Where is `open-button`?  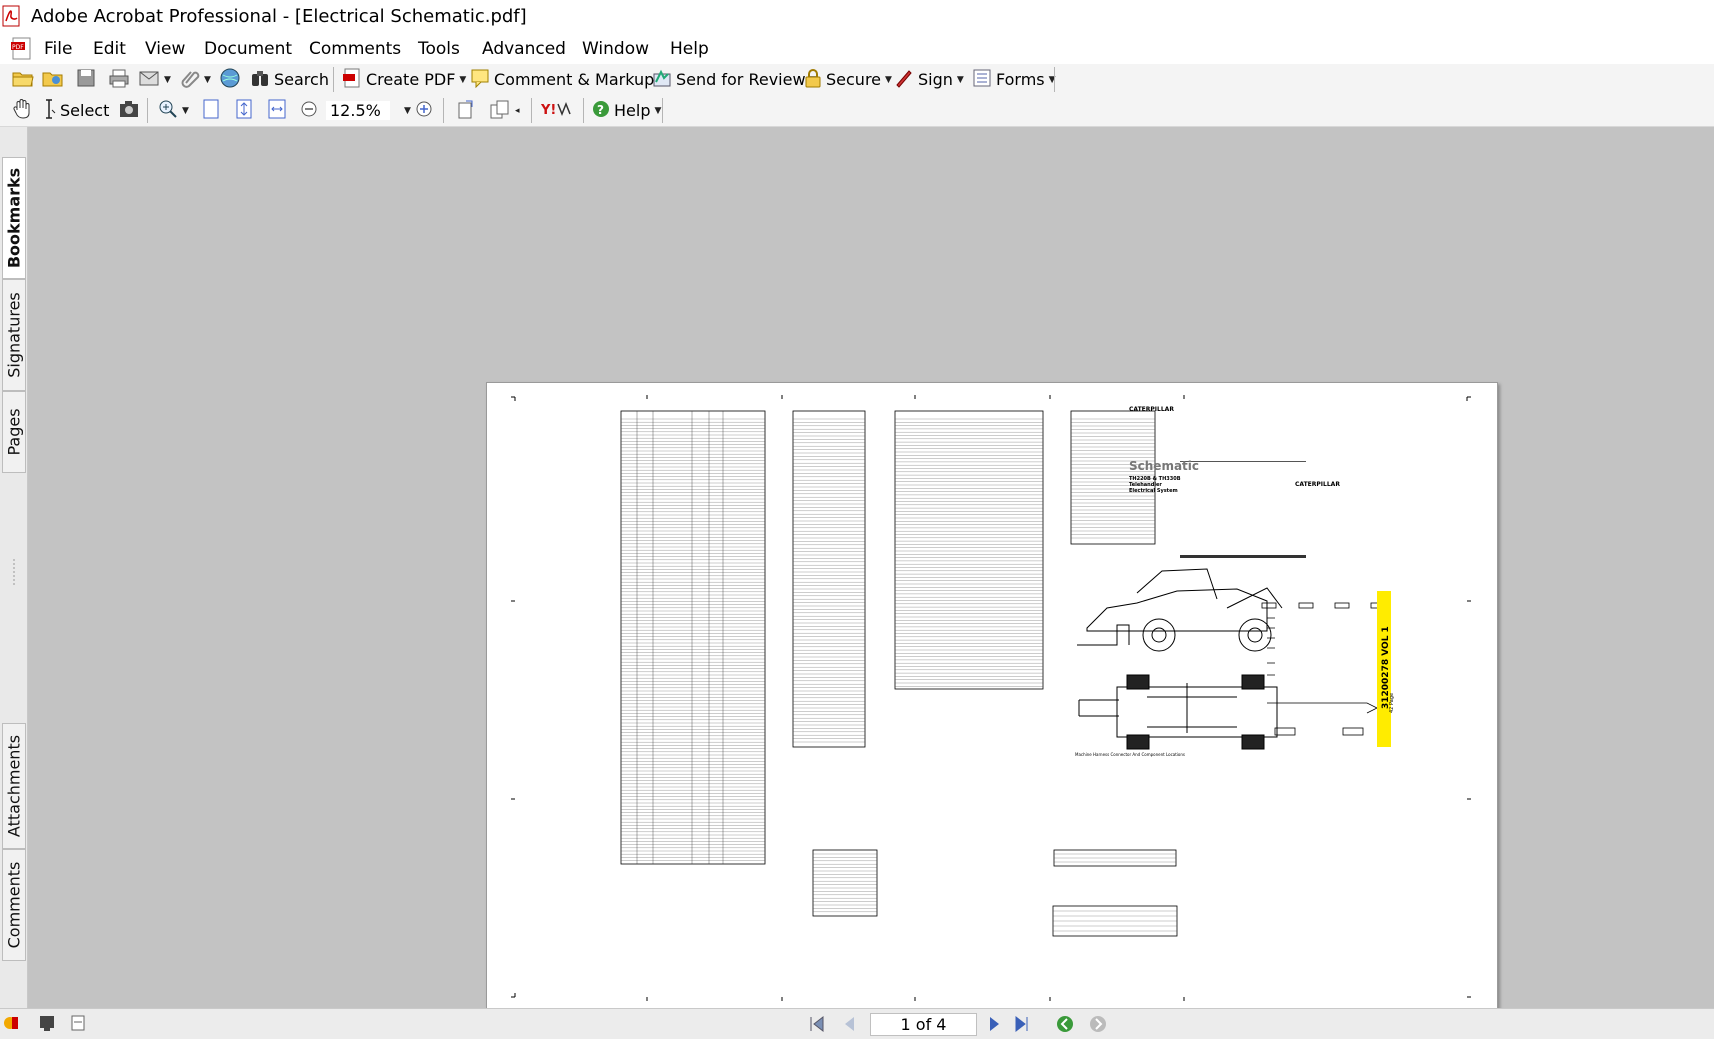 open-button is located at coordinates (23, 79).